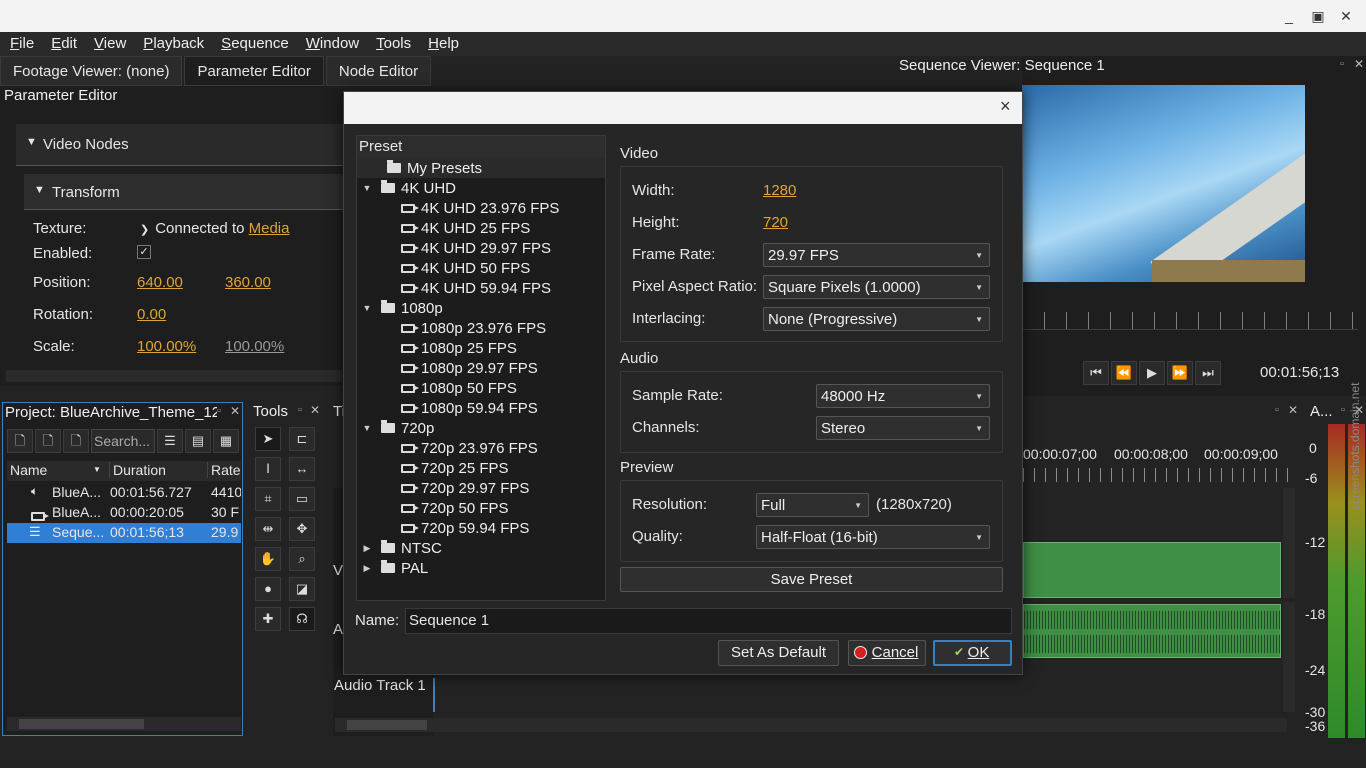 The image size is (1366, 768). I want to click on tree-view-icon: ▤, so click(198, 441).